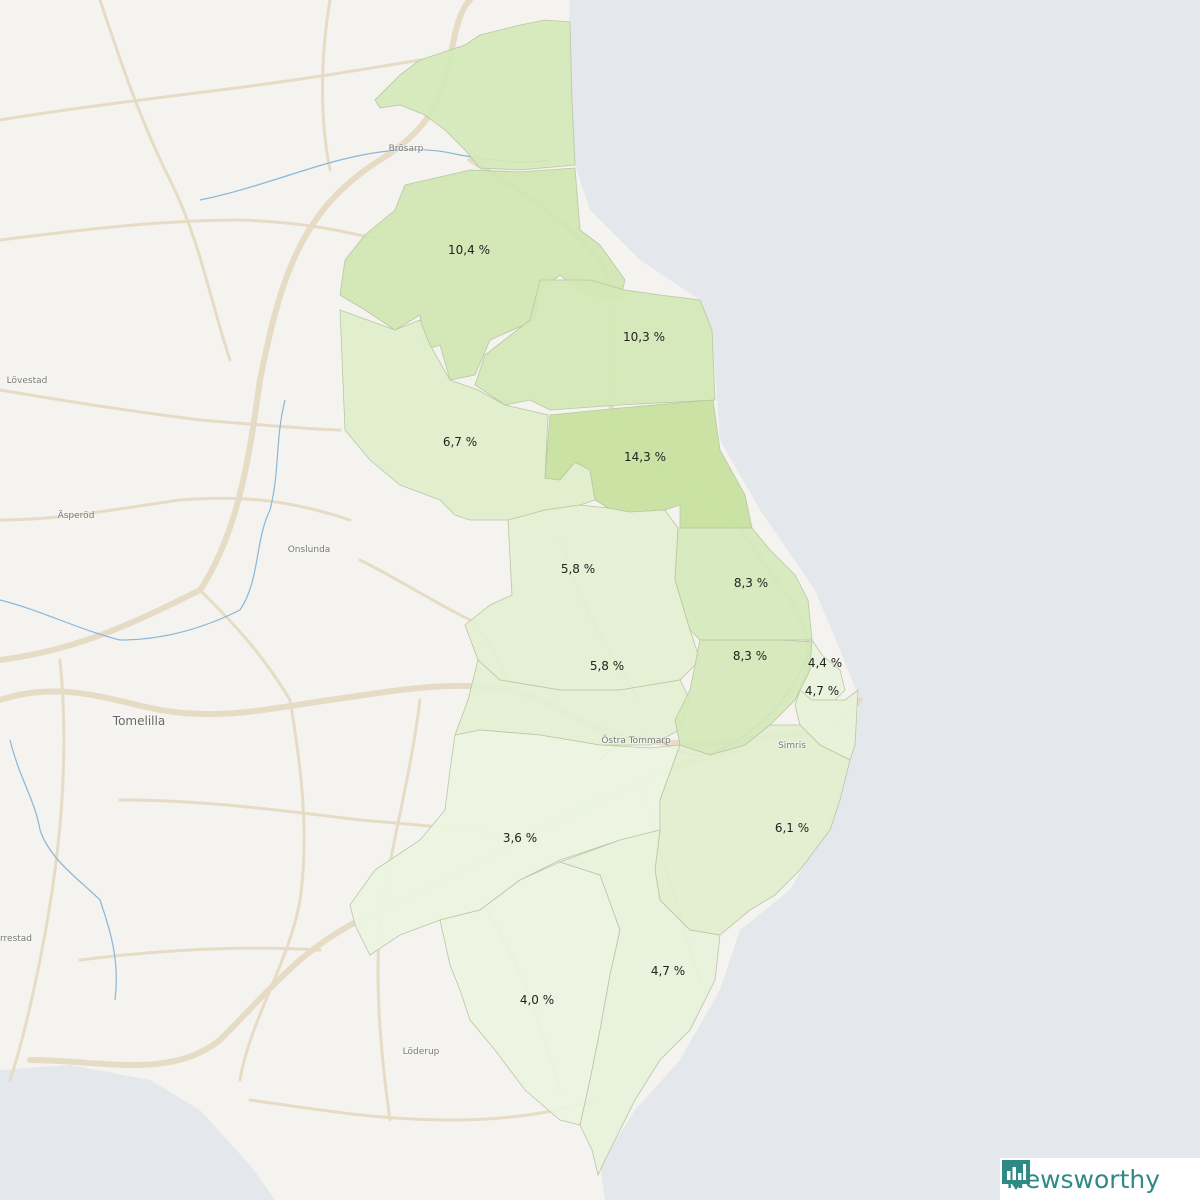 The height and width of the screenshot is (1200, 1200). I want to click on place-label-asperod: Äsperöd, so click(76, 516).